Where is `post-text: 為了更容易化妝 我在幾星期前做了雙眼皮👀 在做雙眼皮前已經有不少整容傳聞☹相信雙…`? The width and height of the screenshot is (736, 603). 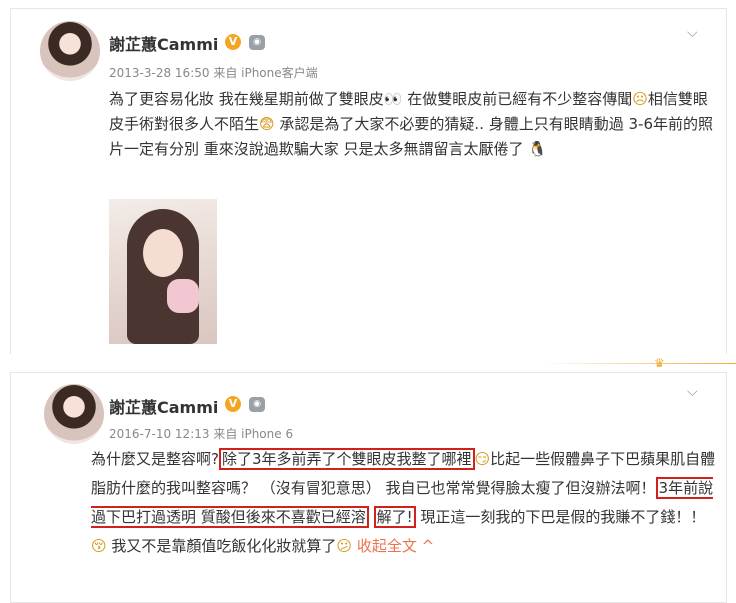 post-text: 為了更容易化妝 我在幾星期前做了雙眼皮👀 在做雙眼皮前已經有不少整容傳聞☹相信雙… is located at coordinates (411, 124).